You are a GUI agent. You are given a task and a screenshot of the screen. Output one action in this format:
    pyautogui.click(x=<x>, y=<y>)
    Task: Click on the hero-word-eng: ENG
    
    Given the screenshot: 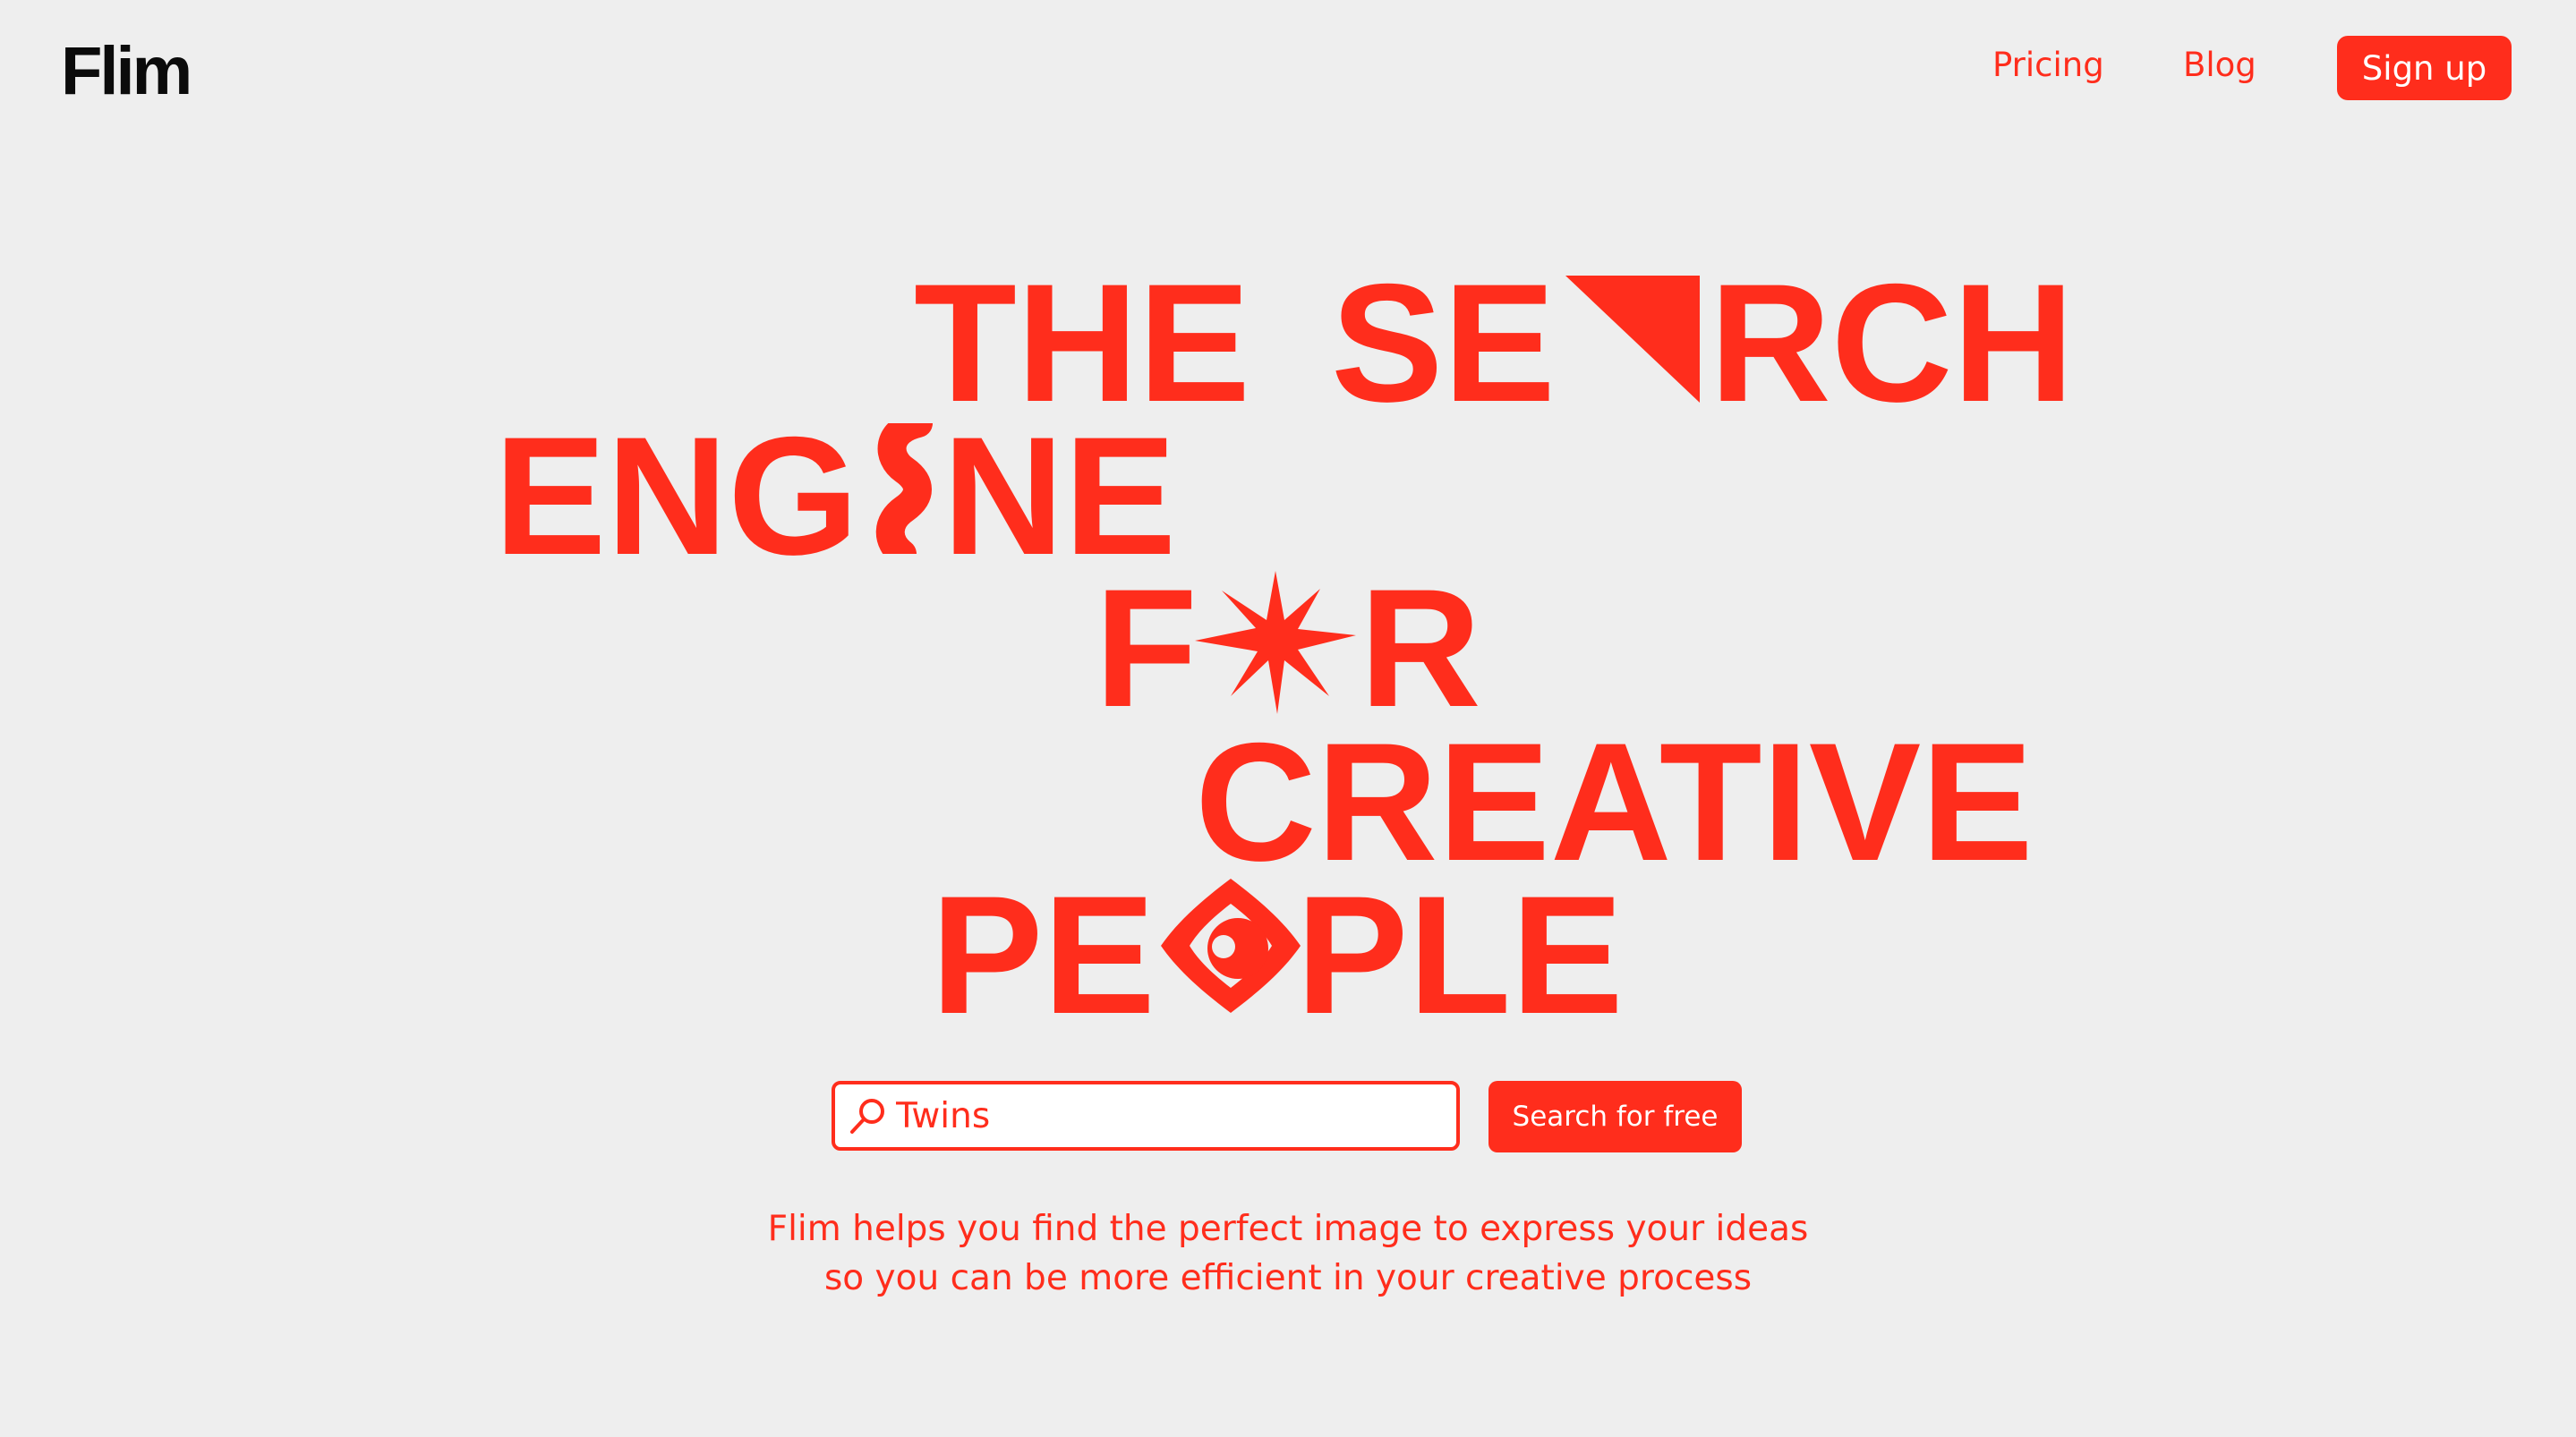 What is the action you would take?
    pyautogui.click(x=676, y=496)
    